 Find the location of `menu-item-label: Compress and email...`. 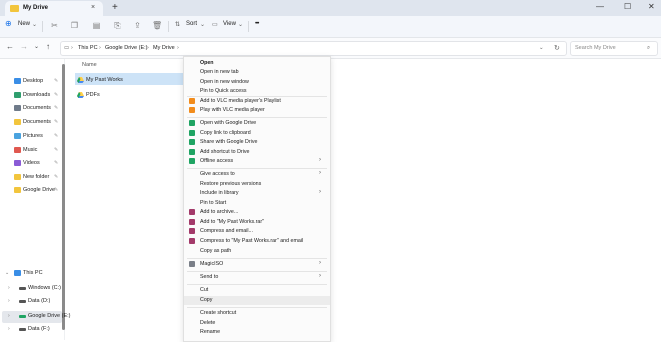

menu-item-label: Compress and email... is located at coordinates (226, 231).